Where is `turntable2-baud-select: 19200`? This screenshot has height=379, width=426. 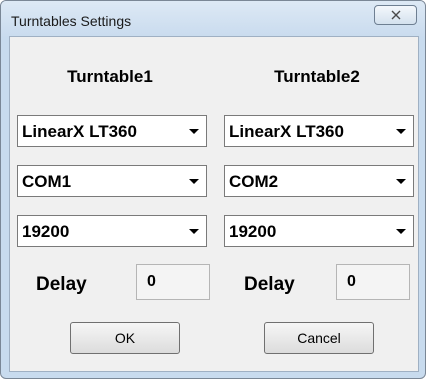
turntable2-baud-select: 19200 is located at coordinates (319, 231).